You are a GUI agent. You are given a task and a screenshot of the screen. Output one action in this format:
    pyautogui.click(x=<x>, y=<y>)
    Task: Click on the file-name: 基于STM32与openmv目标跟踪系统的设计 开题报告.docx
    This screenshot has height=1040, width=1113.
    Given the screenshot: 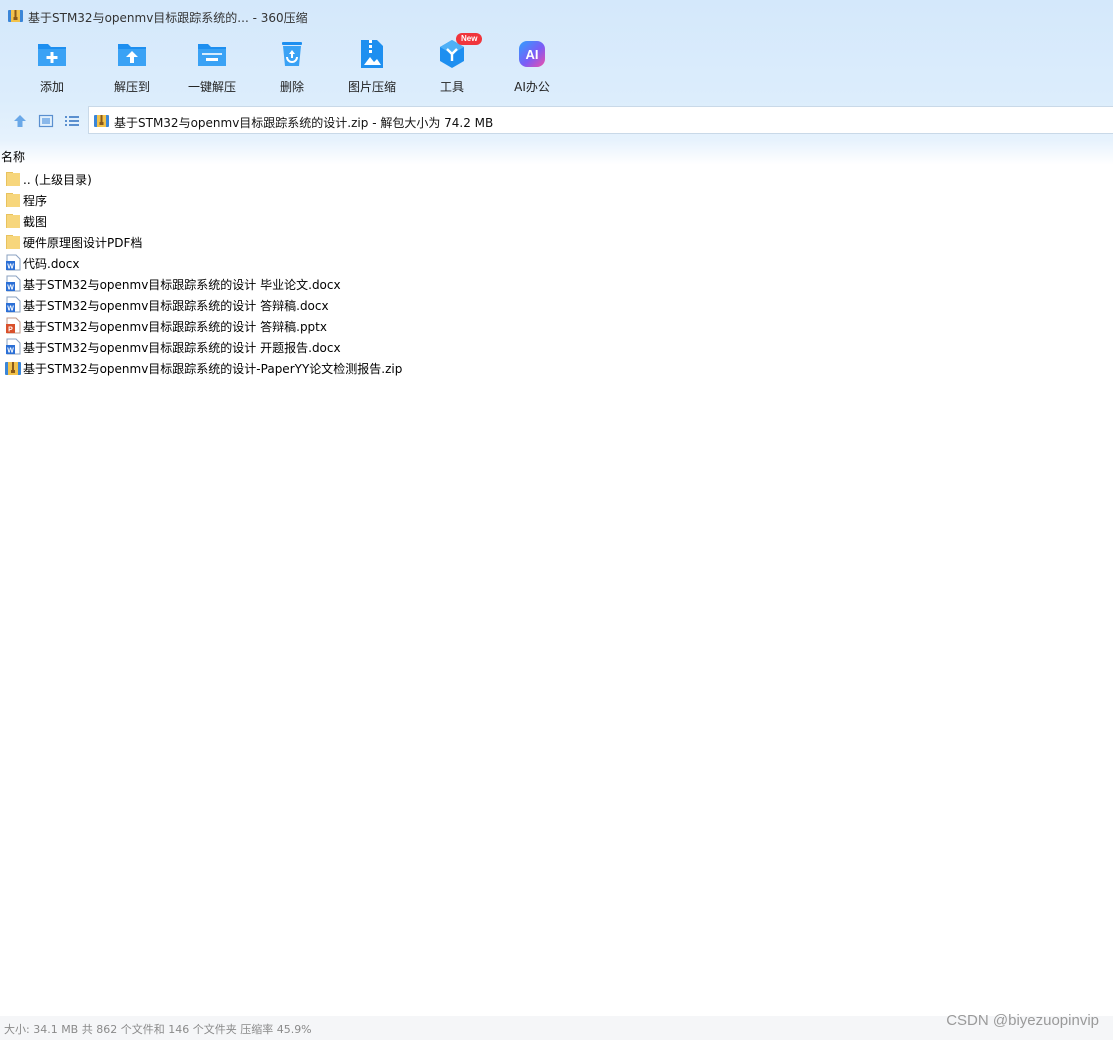 What is the action you would take?
    pyautogui.click(x=182, y=348)
    